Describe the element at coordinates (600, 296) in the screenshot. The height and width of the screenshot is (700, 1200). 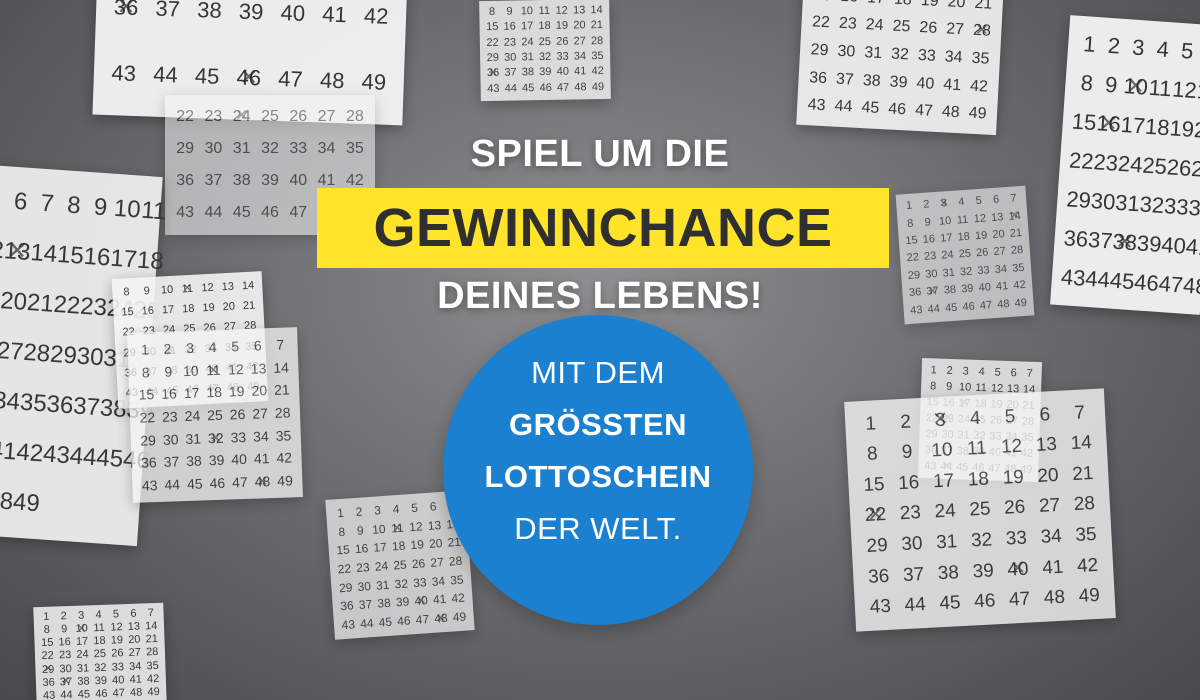
I see `headline-line-3: DEINES LEBENS!` at that location.